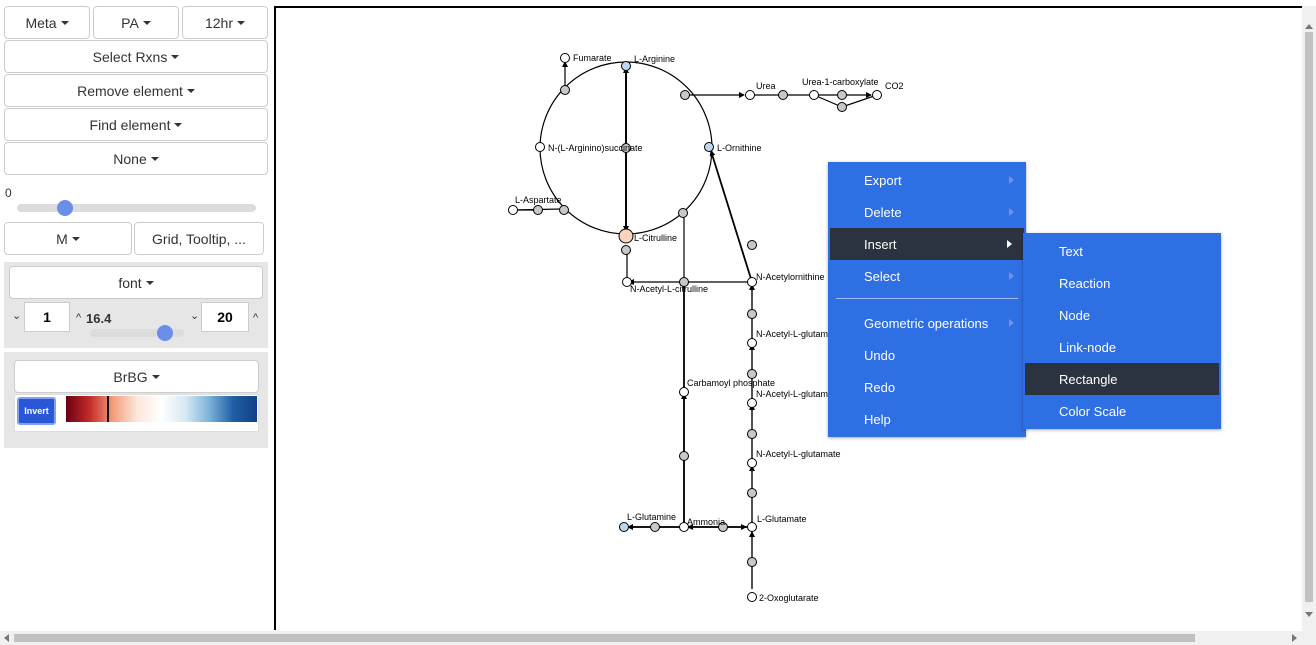  Describe the element at coordinates (1122, 315) in the screenshot. I see `submenu-item-node: Node` at that location.